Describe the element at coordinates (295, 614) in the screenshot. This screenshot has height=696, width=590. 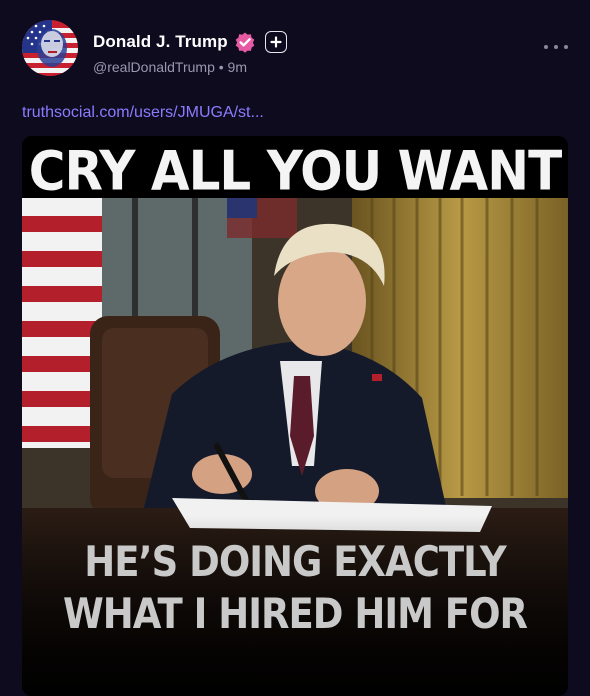
I see `meme-bottom-caption-line2: WHAT I HIRED HIM FOR` at that location.